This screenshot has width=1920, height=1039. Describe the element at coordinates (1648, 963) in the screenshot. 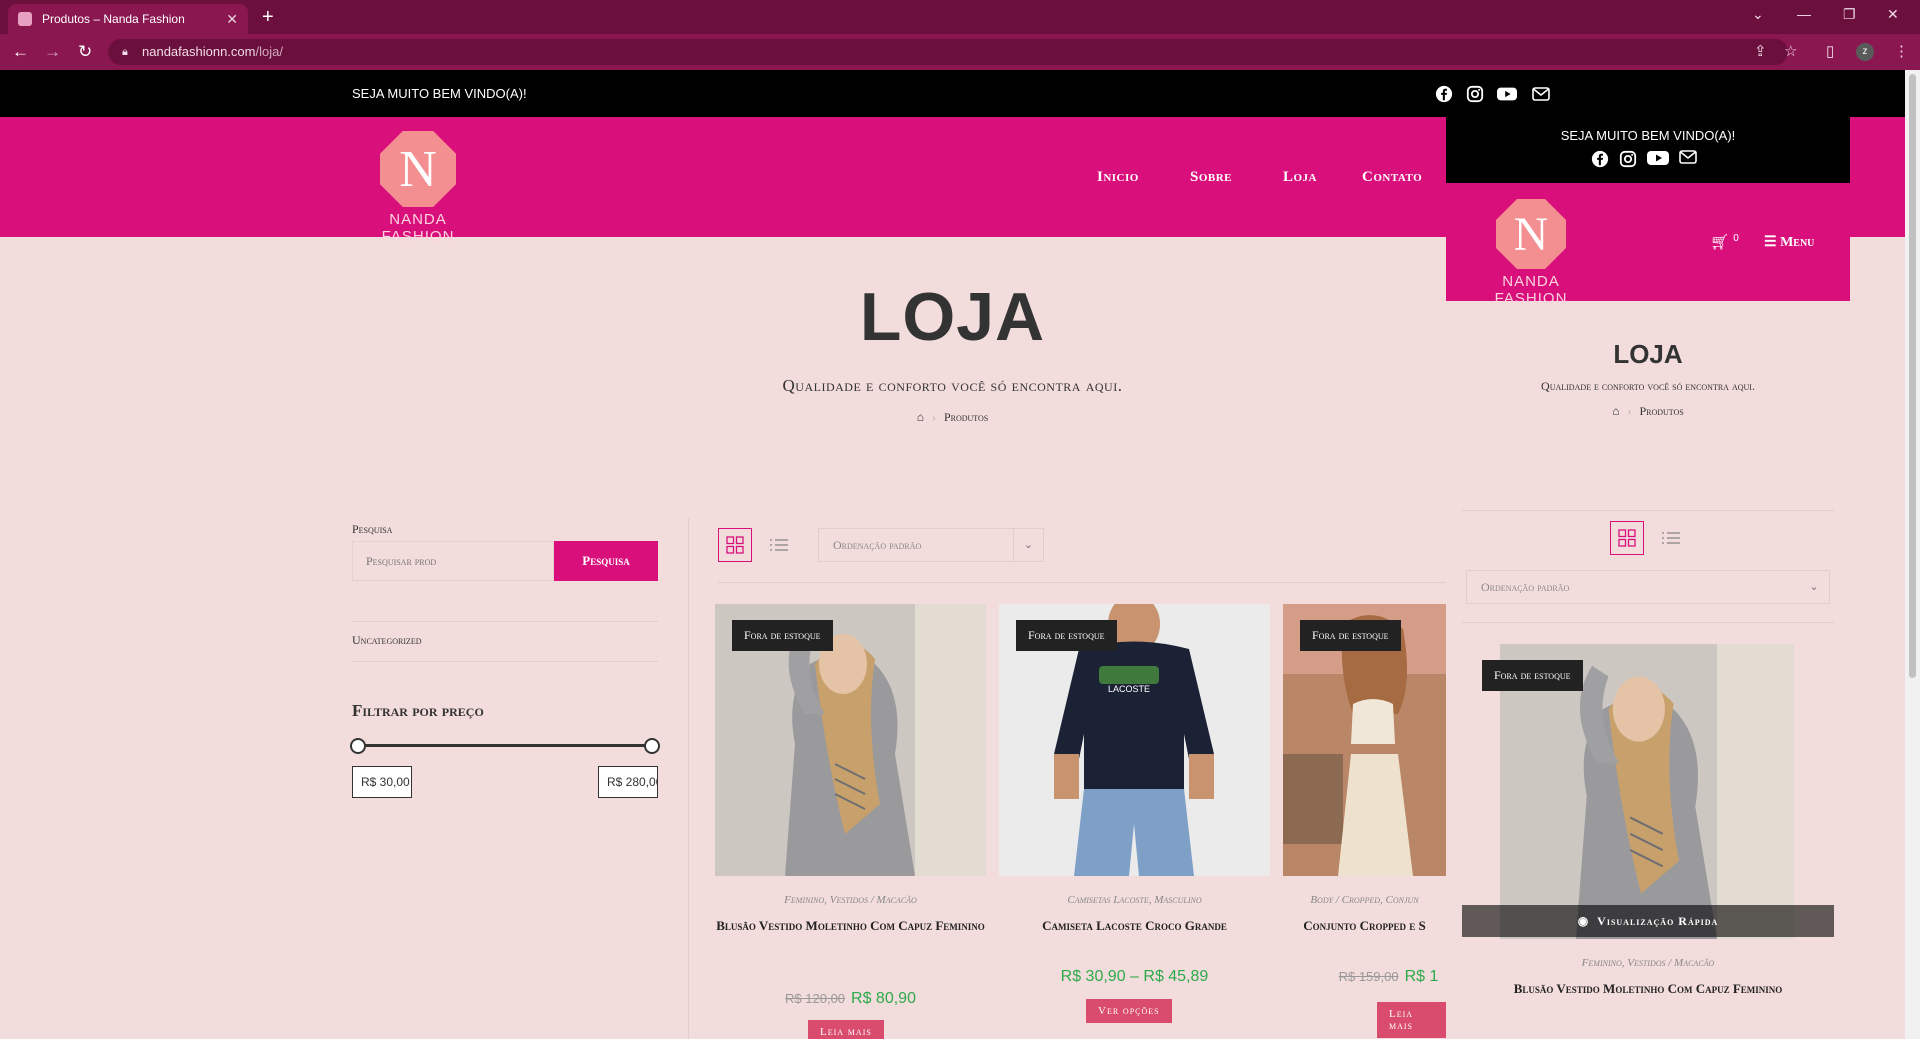

I see `mobile-product-categories: Feminino, Vestidos / Macacão` at that location.